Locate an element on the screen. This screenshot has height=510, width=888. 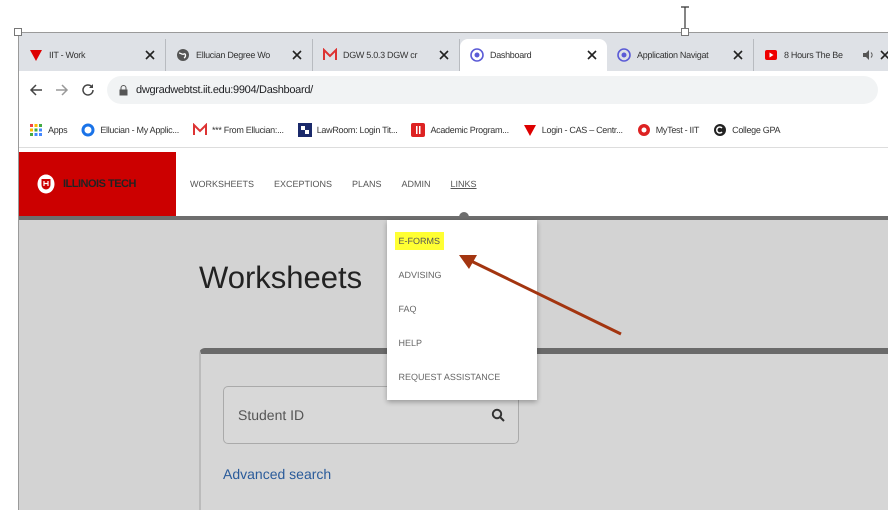
advanced-search-link: Advanced search is located at coordinates (277, 474).